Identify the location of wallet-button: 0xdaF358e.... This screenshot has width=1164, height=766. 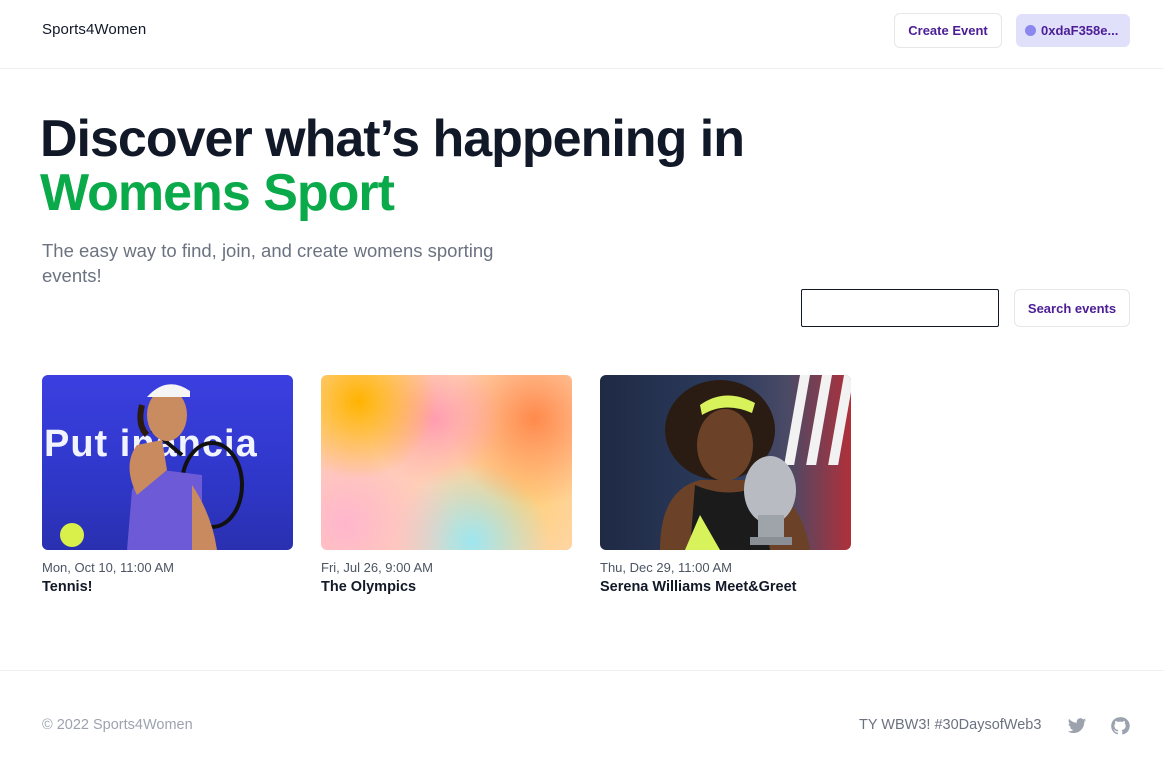
(1073, 30).